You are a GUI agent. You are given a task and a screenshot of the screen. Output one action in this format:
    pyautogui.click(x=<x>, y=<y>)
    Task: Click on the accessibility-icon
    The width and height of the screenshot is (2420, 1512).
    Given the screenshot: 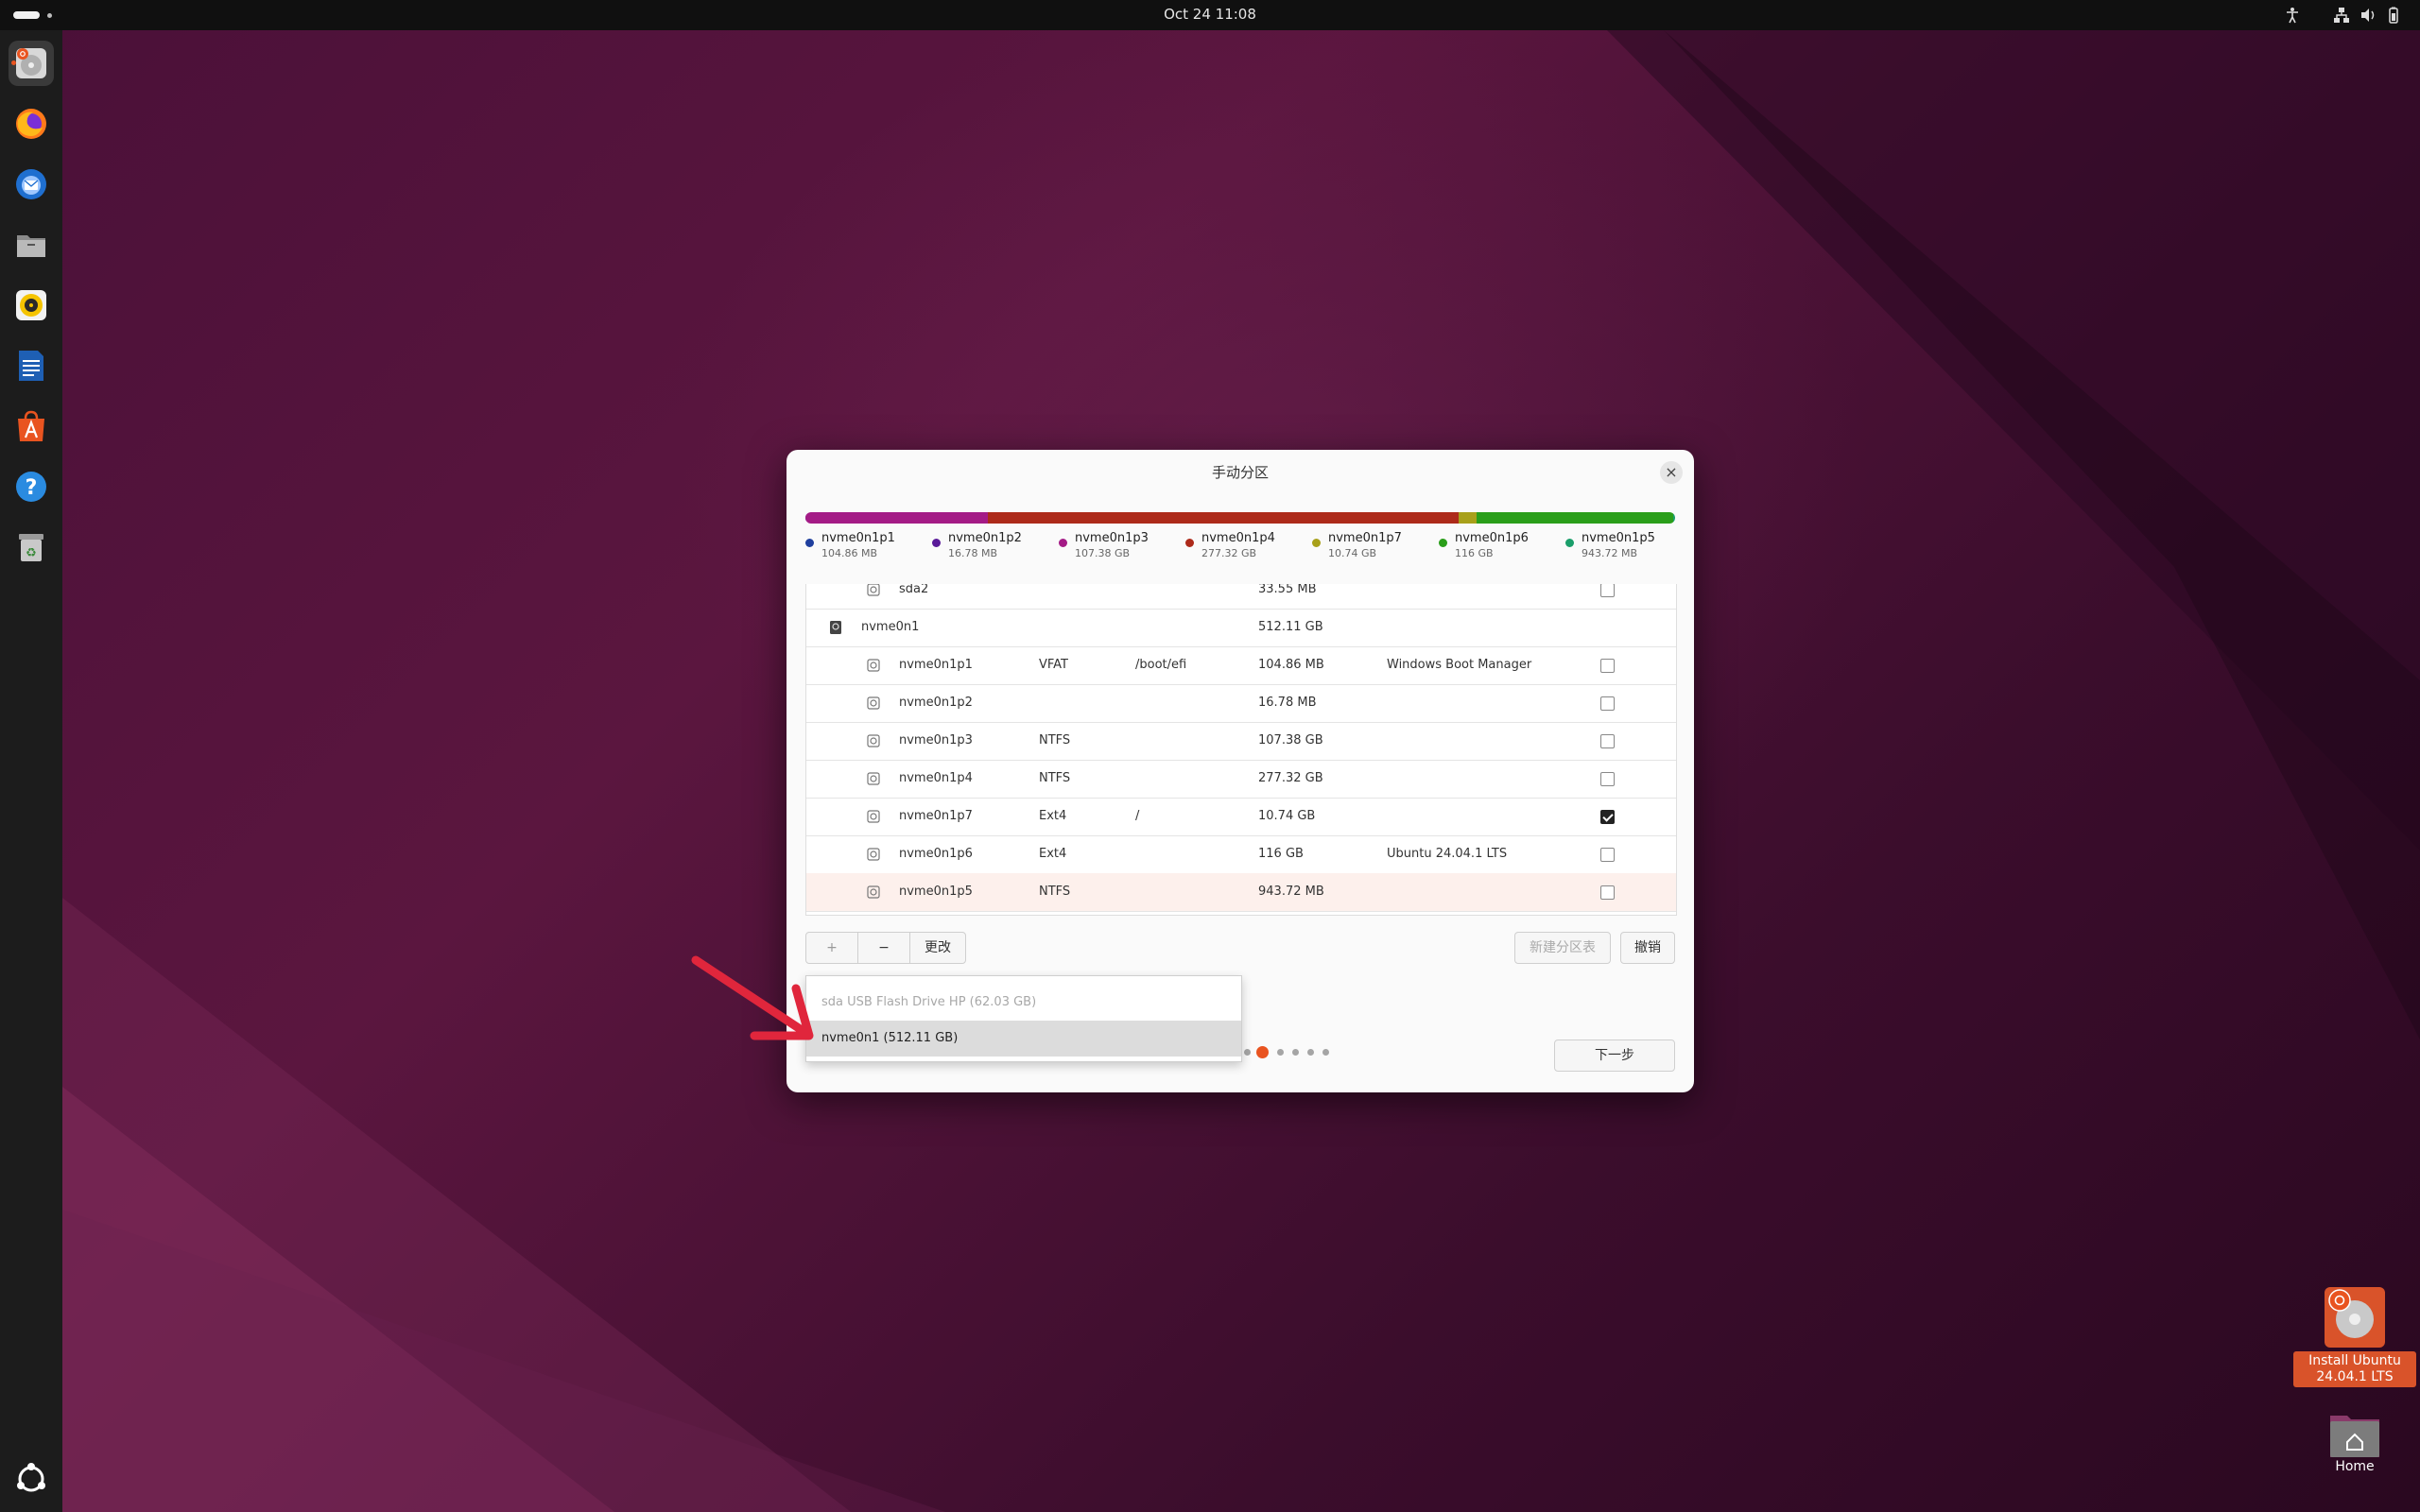 What is the action you would take?
    pyautogui.click(x=2292, y=15)
    